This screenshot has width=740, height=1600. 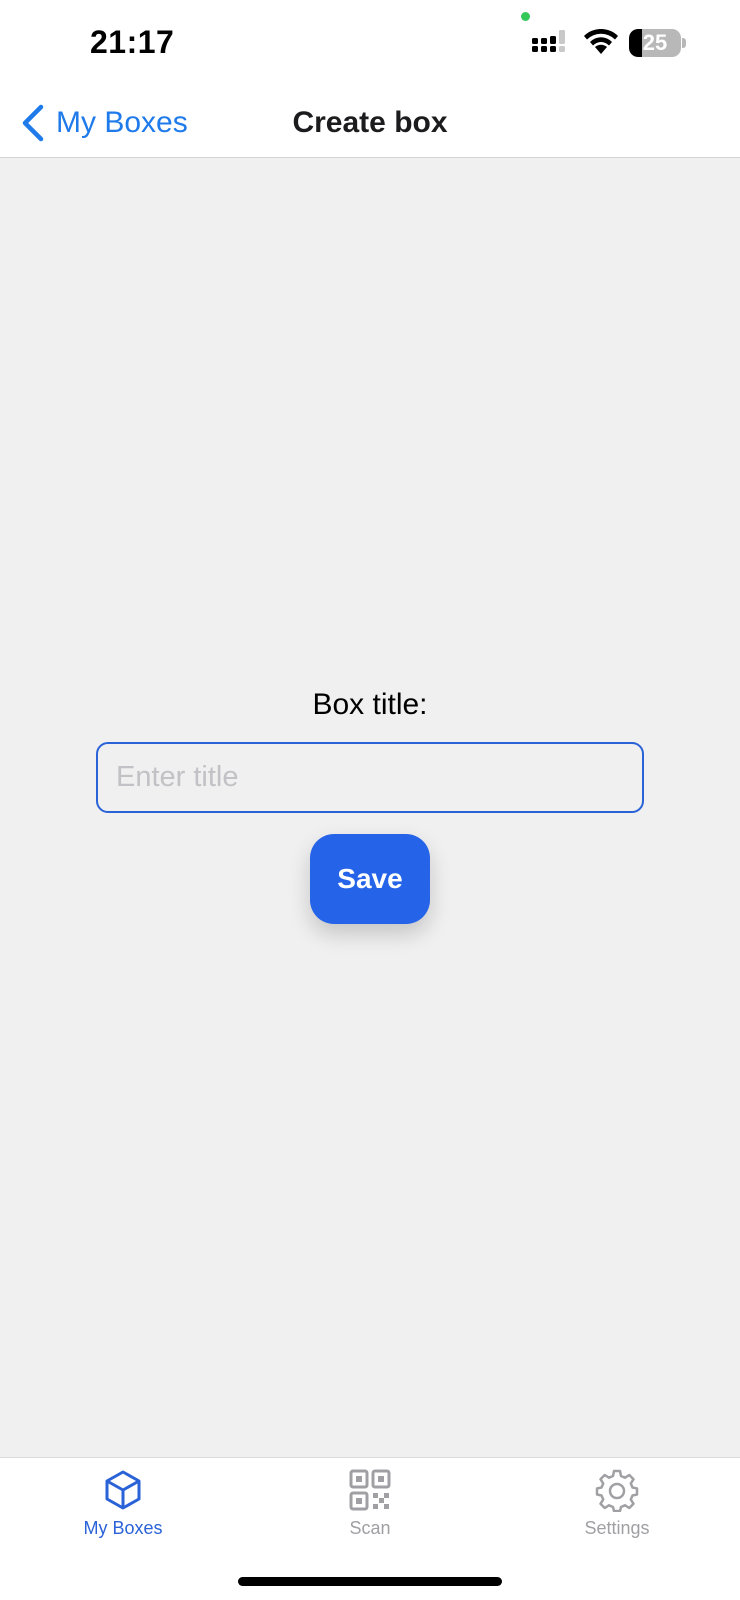 What do you see at coordinates (370, 1528) in the screenshot?
I see `tab-label: Scan` at bounding box center [370, 1528].